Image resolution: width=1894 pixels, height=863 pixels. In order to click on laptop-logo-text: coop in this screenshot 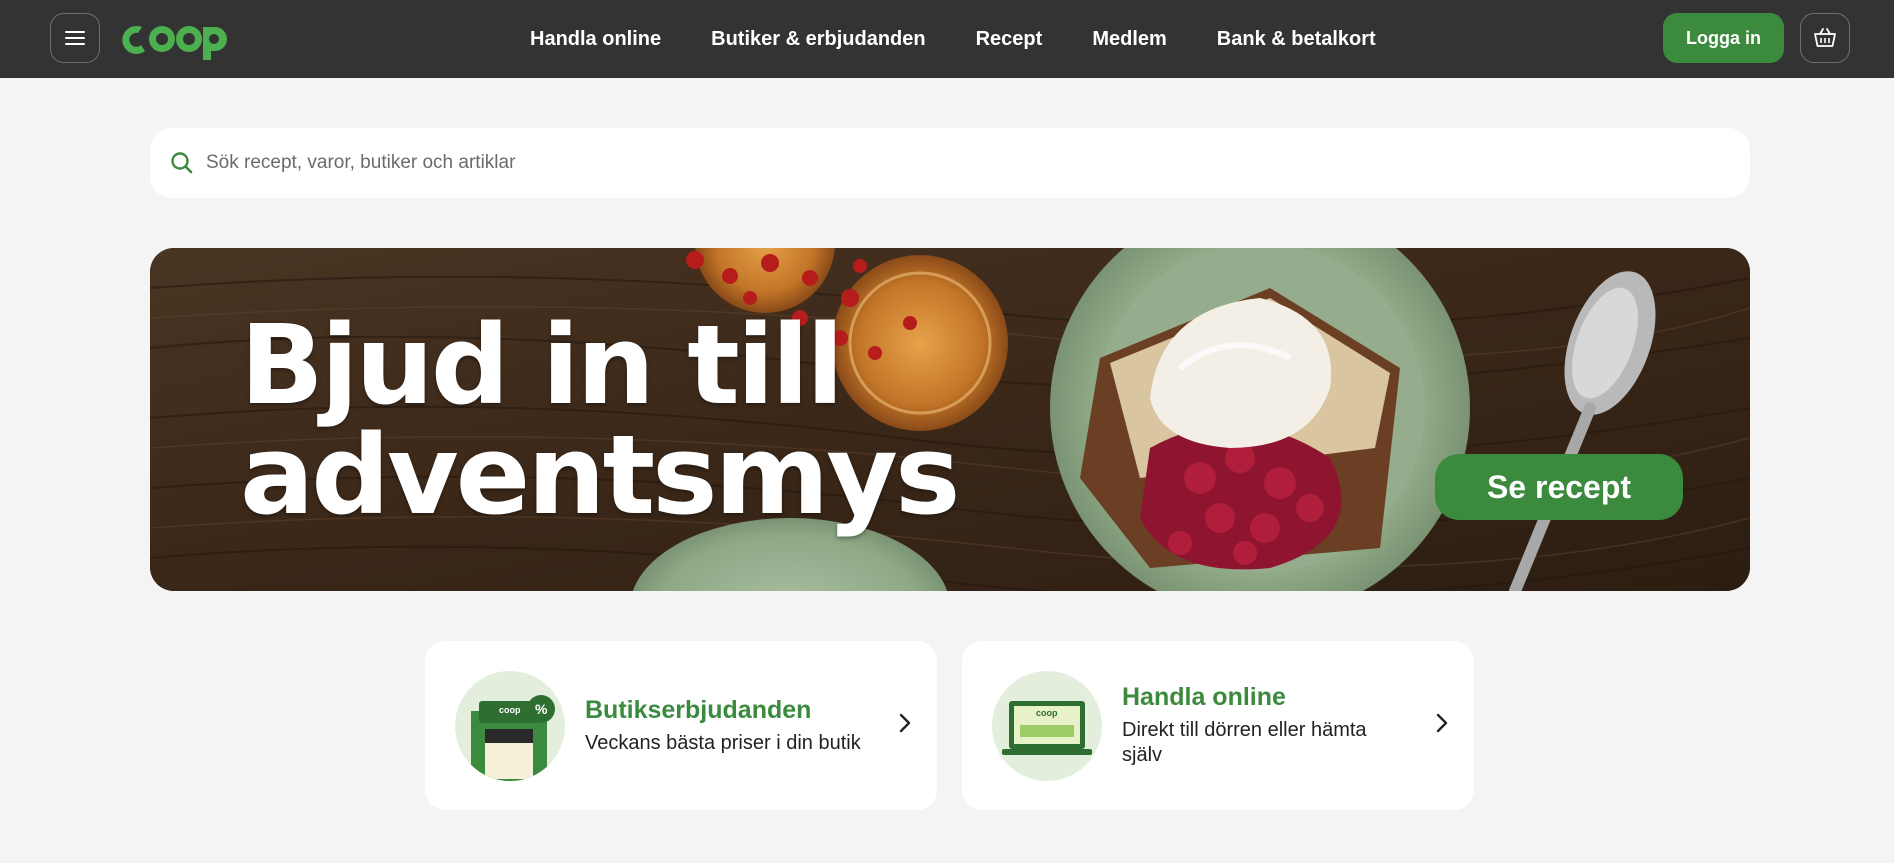, I will do `click(1047, 713)`.